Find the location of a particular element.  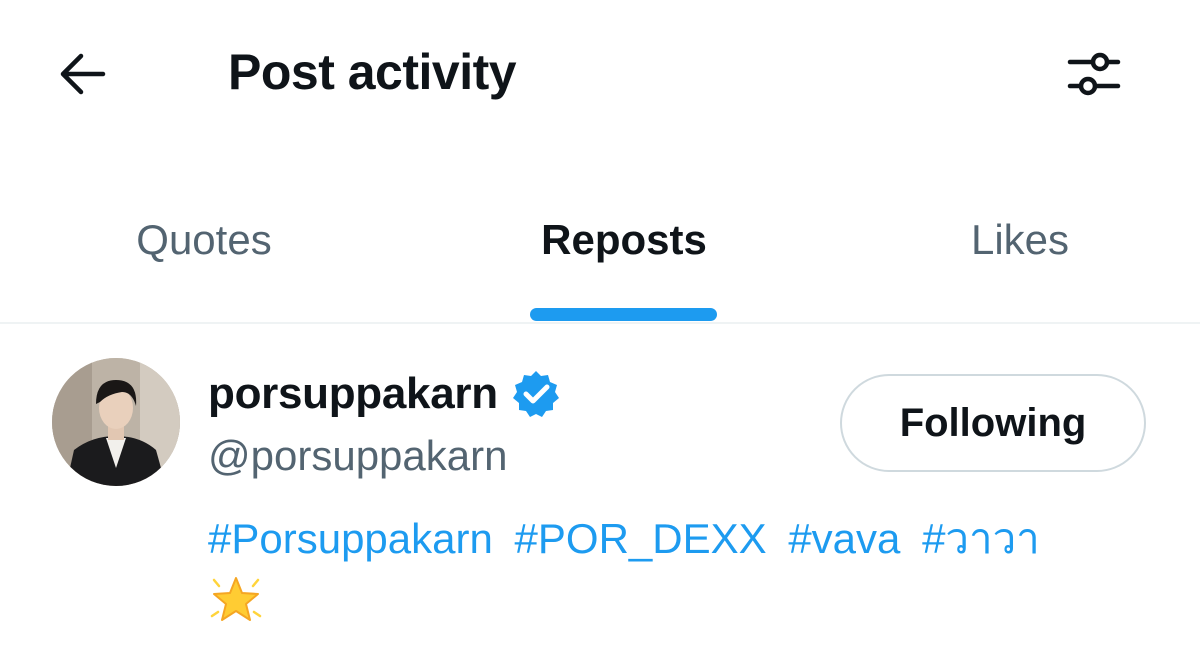

verified-badge-icon is located at coordinates (535, 394).